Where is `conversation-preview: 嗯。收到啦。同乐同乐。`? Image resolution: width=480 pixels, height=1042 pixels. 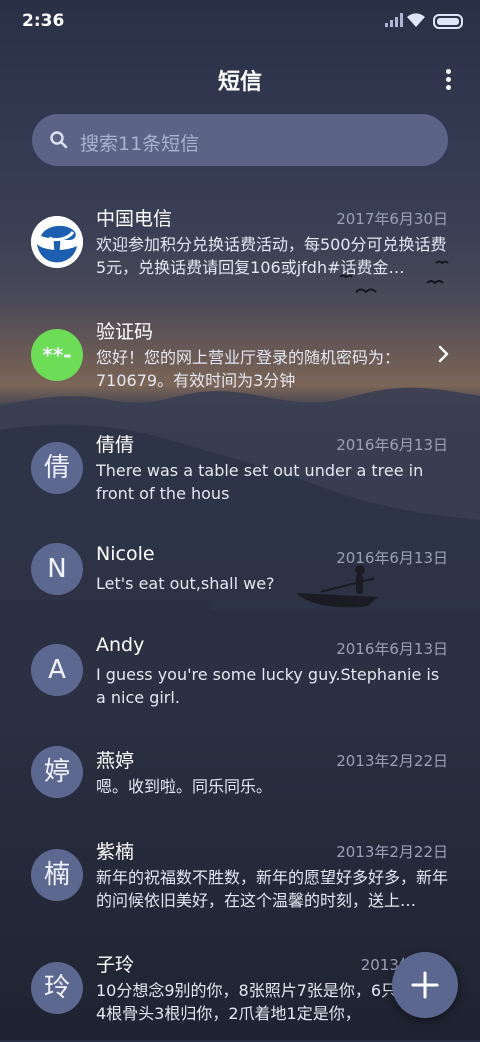 conversation-preview: 嗯。收到啦。同乐同乐。 is located at coordinates (184, 786).